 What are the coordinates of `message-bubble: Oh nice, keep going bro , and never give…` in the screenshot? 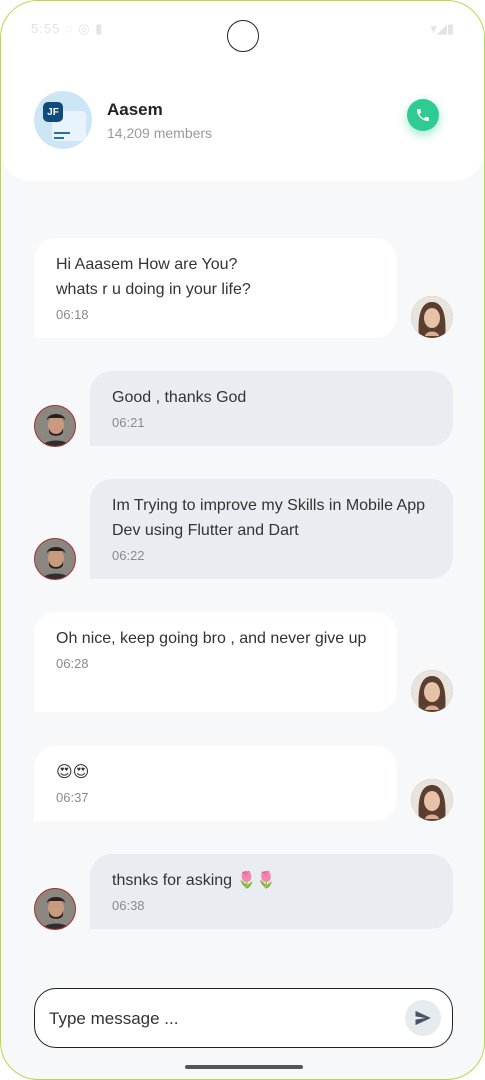 It's located at (215, 662).